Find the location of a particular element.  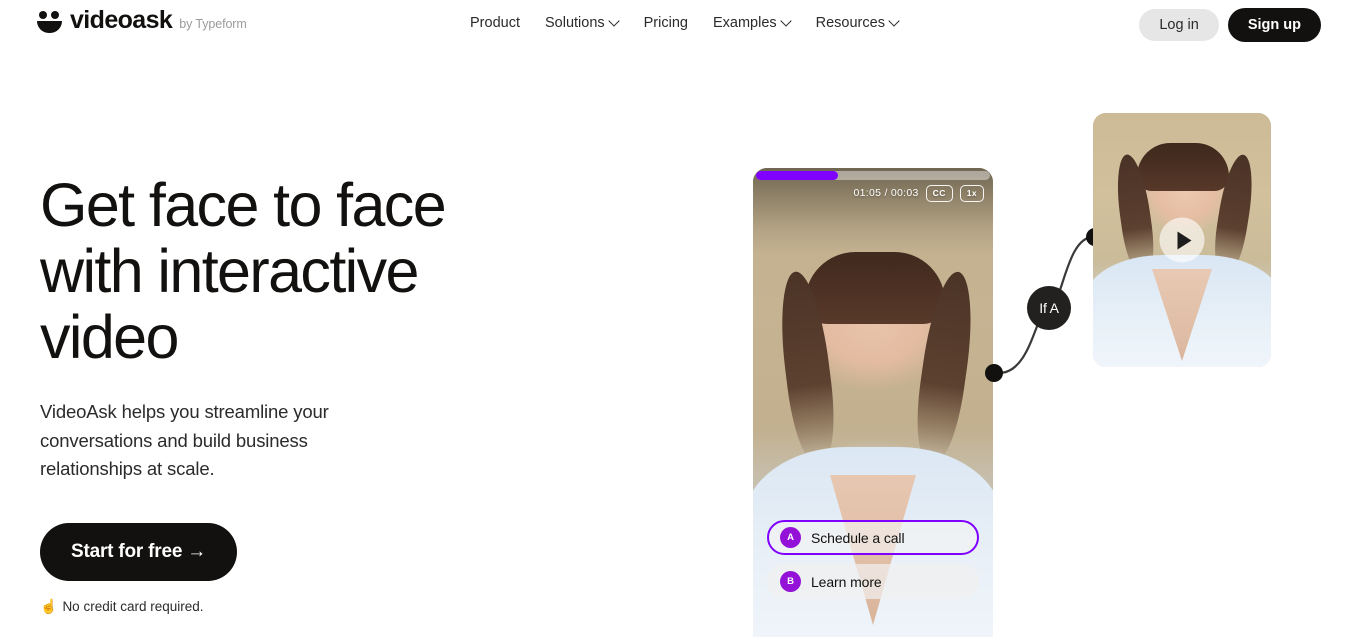

auth-actions: Log in Sign up is located at coordinates (1230, 25).